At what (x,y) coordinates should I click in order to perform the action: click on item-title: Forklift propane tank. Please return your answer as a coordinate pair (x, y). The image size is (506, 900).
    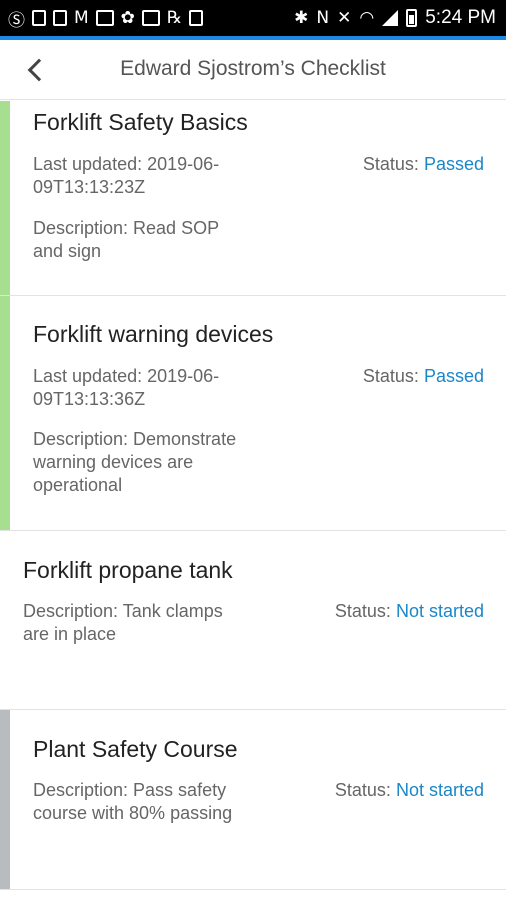
    Looking at the image, I should click on (128, 570).